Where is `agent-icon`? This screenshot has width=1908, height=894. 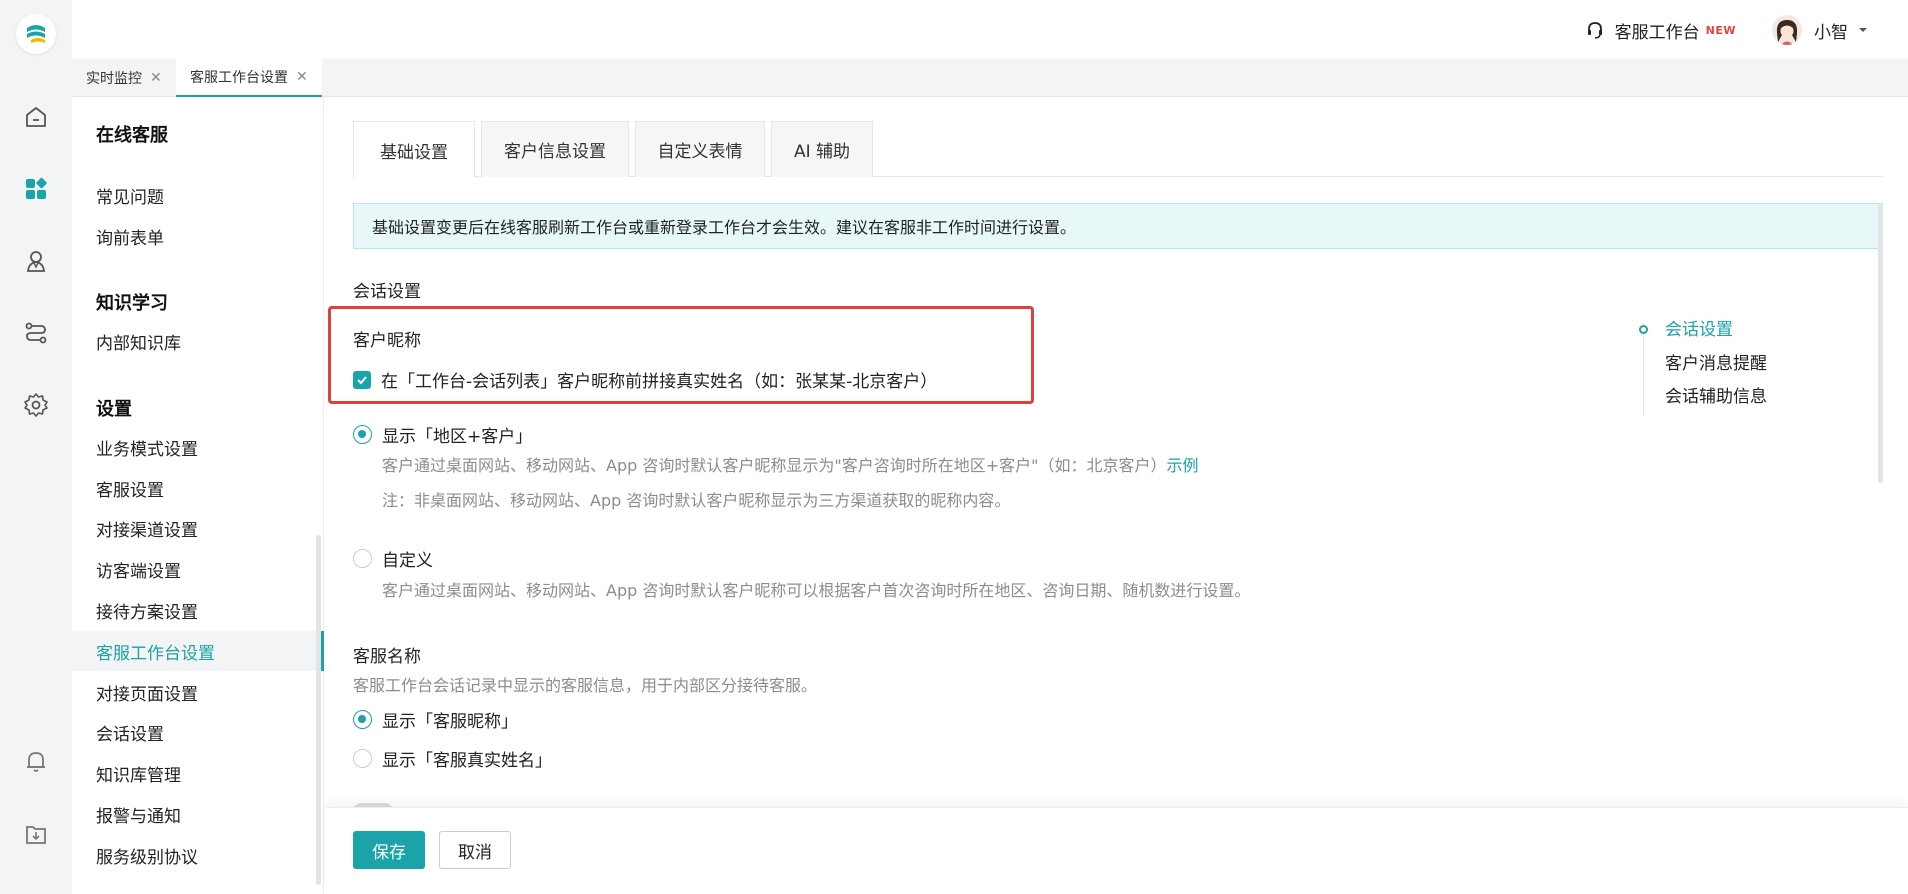 agent-icon is located at coordinates (36, 261).